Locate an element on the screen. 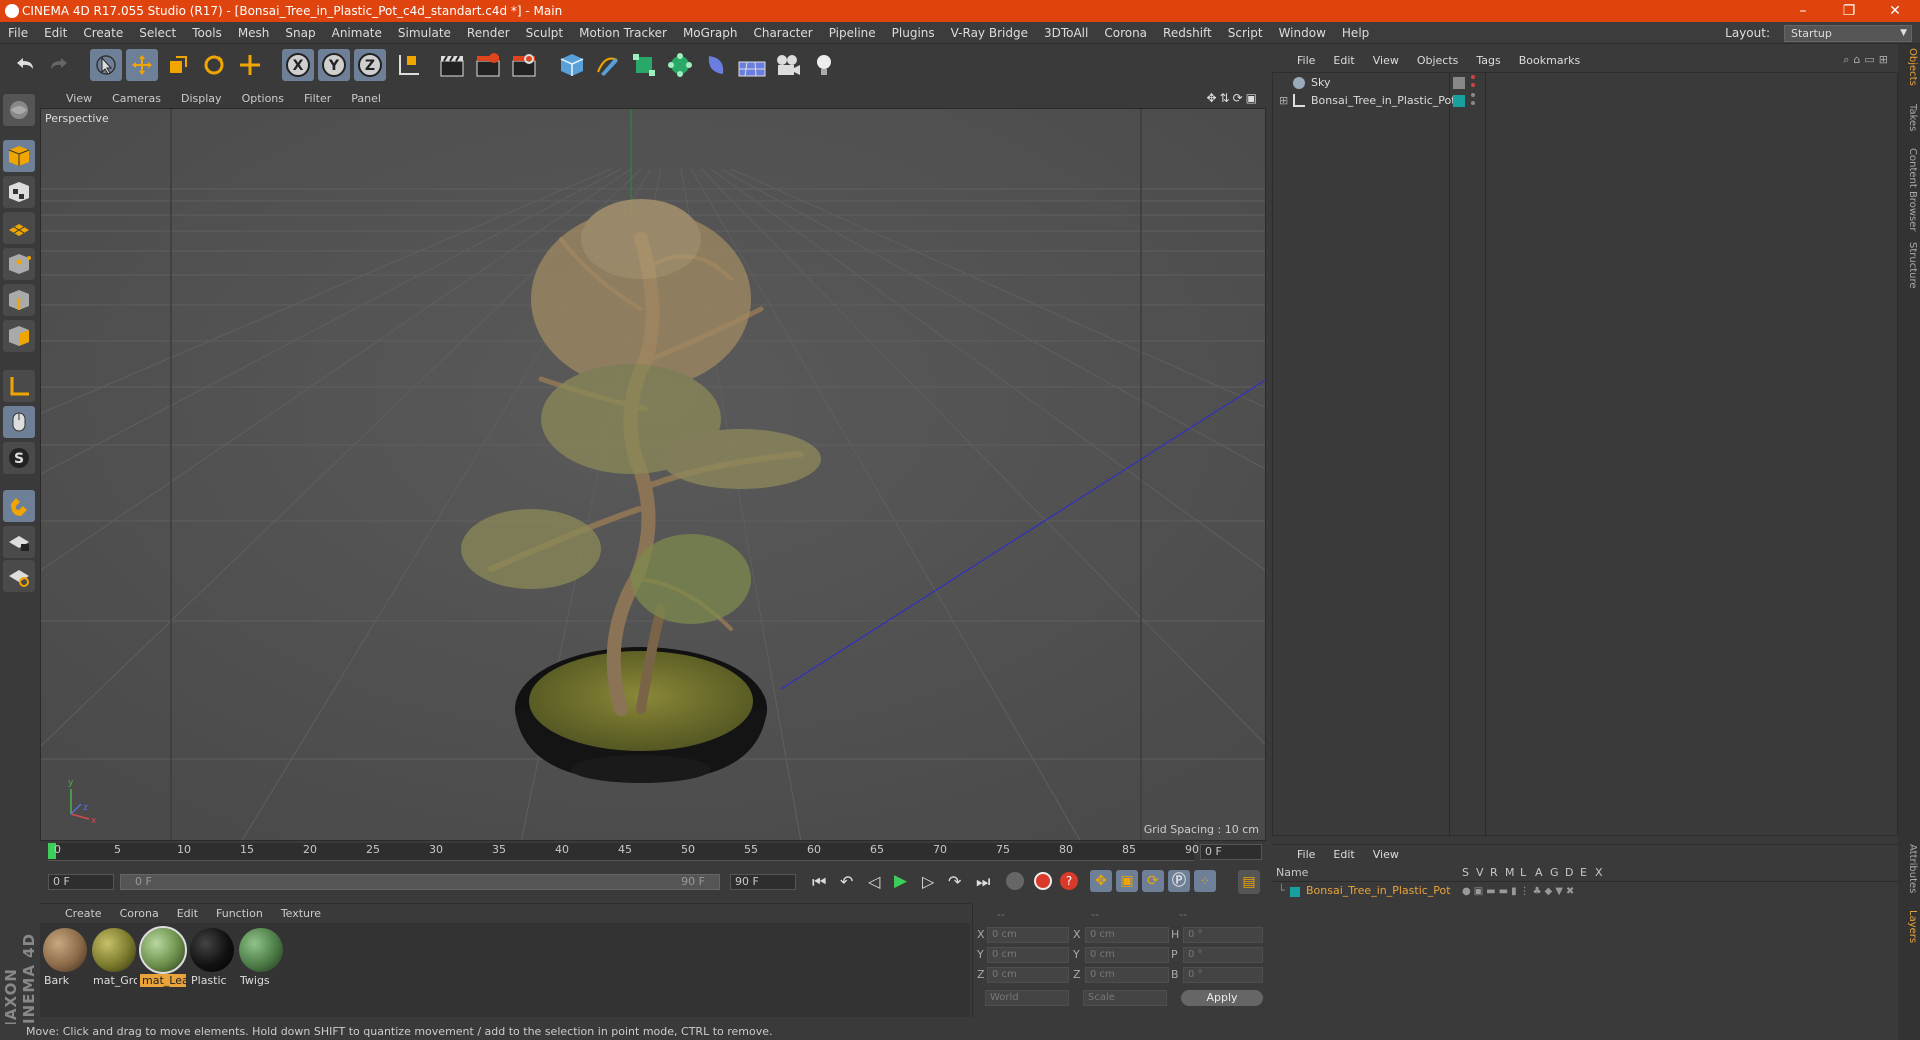 The height and width of the screenshot is (1040, 1920). menu-file: File is located at coordinates (18, 33).